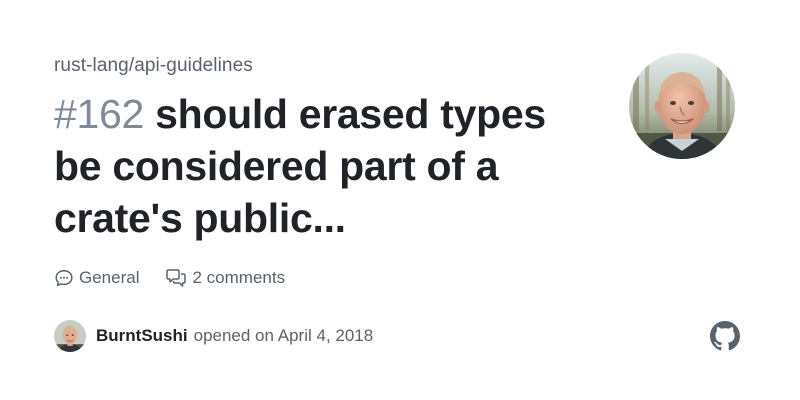 The width and height of the screenshot is (800, 400). I want to click on author-avatar-large, so click(682, 106).